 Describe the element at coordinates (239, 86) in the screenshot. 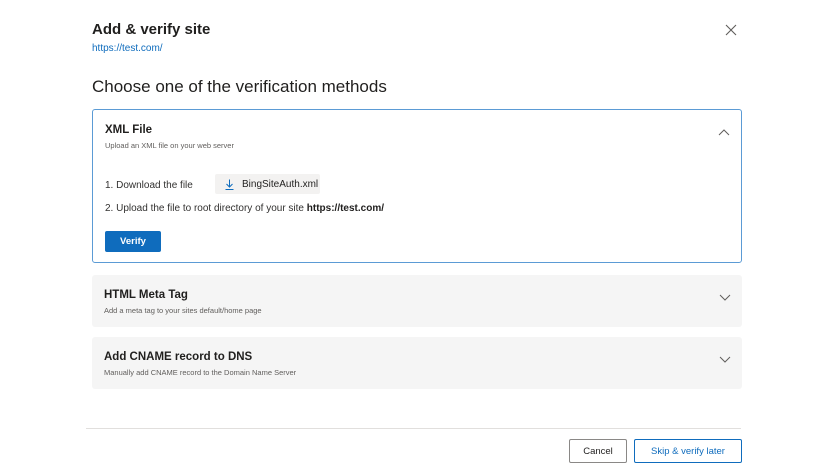

I see `page-heading: Choose one of the verification methods` at that location.